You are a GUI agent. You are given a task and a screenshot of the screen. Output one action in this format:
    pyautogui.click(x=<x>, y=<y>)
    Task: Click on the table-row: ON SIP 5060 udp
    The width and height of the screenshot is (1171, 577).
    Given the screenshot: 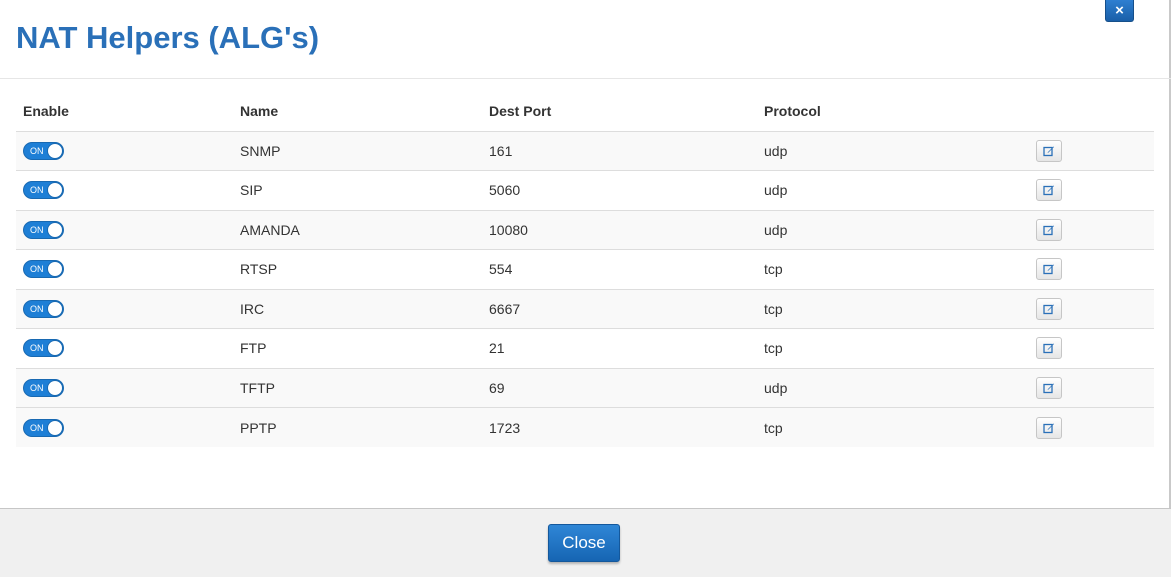 What is the action you would take?
    pyautogui.click(x=585, y=190)
    